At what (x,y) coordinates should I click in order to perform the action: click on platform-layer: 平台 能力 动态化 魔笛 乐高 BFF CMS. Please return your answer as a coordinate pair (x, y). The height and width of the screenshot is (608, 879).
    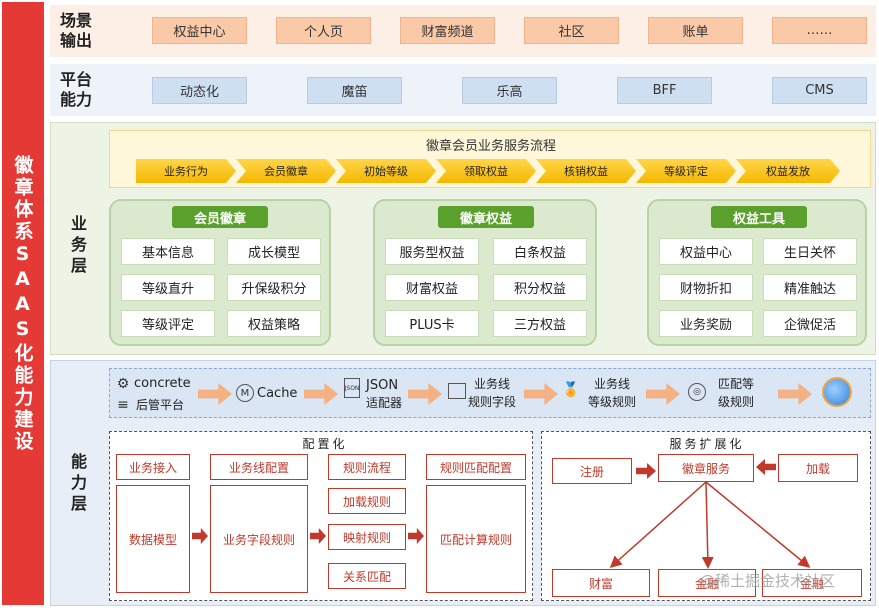
    Looking at the image, I should click on (463, 90).